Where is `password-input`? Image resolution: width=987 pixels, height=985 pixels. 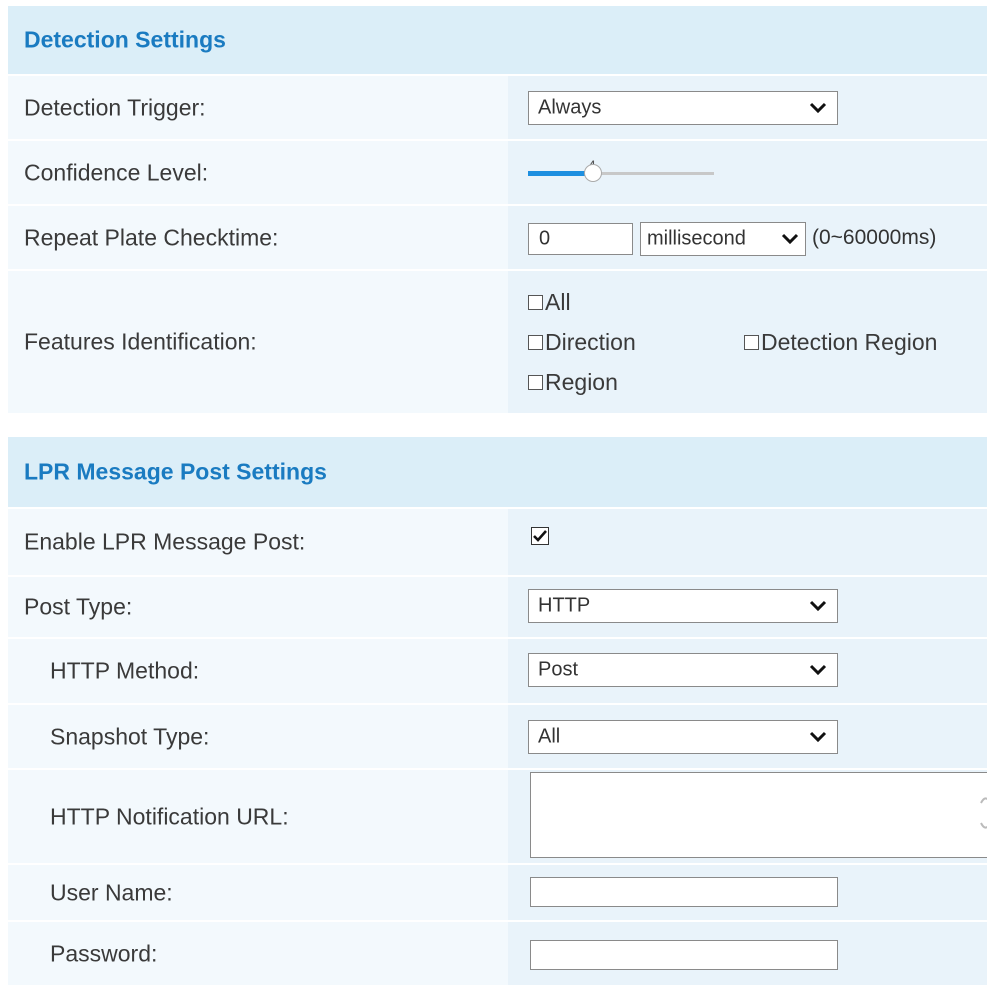 password-input is located at coordinates (684, 955).